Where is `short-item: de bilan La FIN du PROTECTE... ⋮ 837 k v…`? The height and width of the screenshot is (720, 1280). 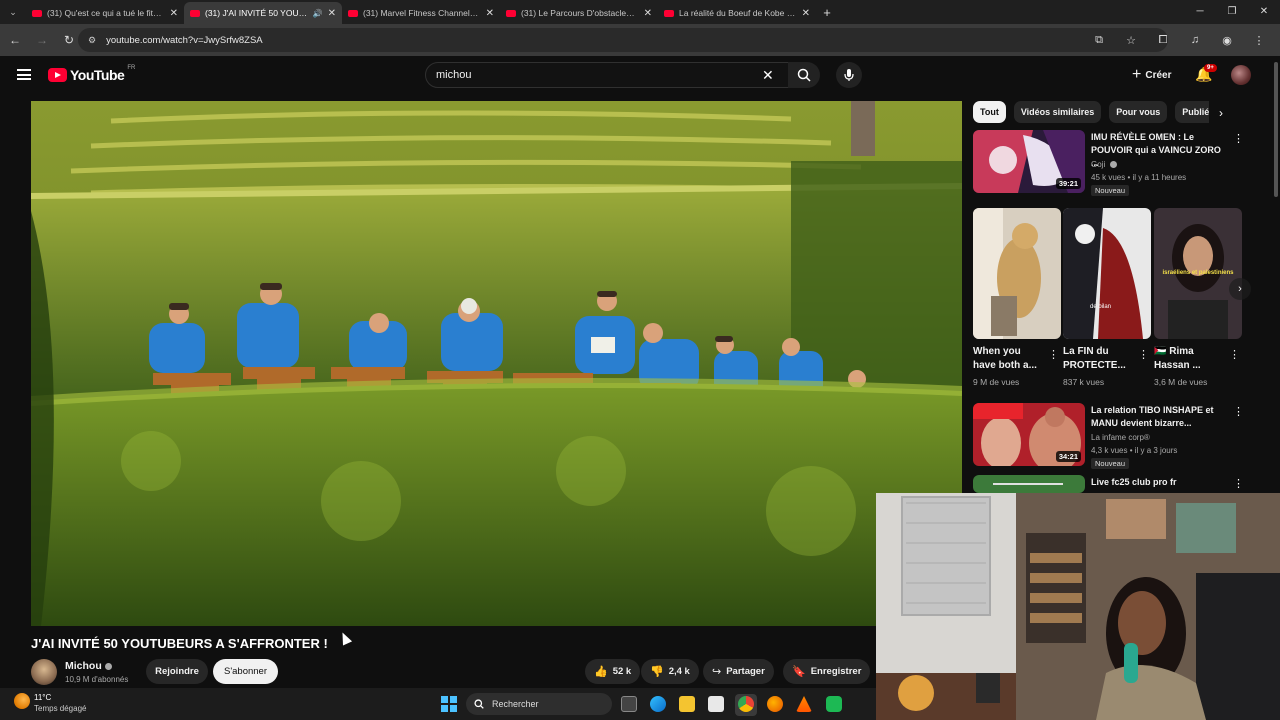
short-item: de bilan La FIN du PROTECTE... ⋮ 837 k v… is located at coordinates (1107, 297).